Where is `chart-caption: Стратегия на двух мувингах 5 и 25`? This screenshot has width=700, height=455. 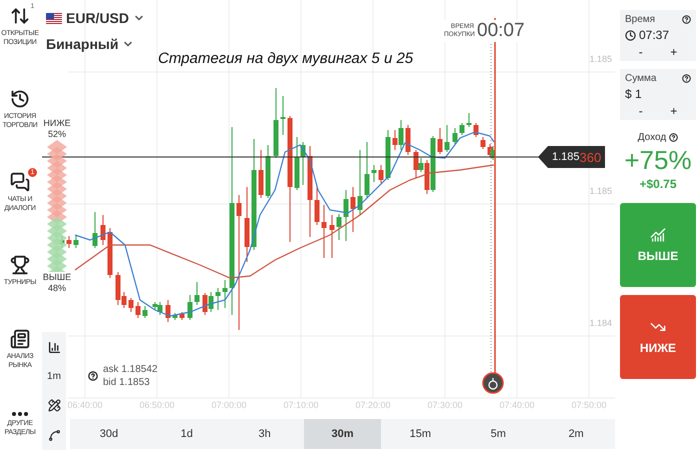
chart-caption: Стратегия на двух мувингах 5 и 25 is located at coordinates (286, 58).